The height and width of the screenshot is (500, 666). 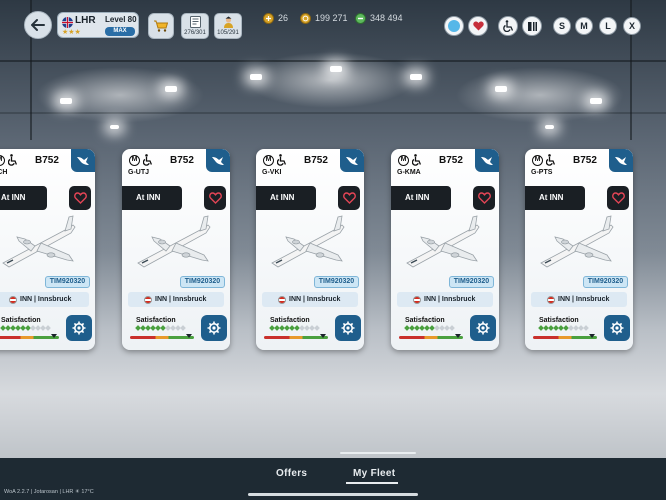 What do you see at coordinates (584, 26) in the screenshot?
I see `size-filter-m: M` at bounding box center [584, 26].